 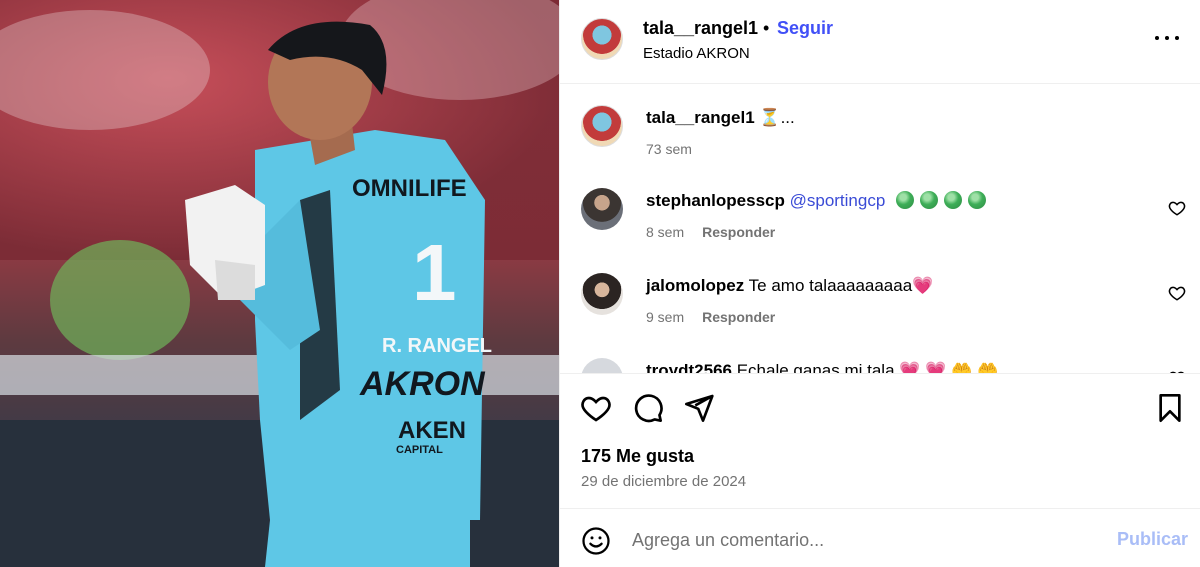 I want to click on owner-avatar, so click(x=602, y=39).